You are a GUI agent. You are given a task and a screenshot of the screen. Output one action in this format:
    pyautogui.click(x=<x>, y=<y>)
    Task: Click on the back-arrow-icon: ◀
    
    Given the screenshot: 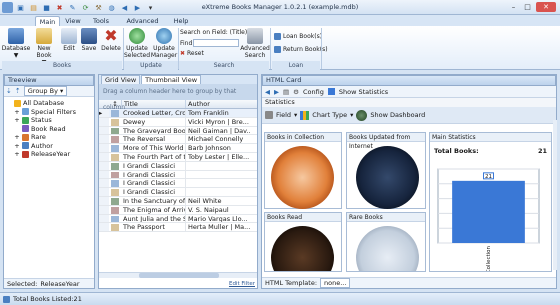 What is the action you would take?
    pyautogui.click(x=267, y=92)
    